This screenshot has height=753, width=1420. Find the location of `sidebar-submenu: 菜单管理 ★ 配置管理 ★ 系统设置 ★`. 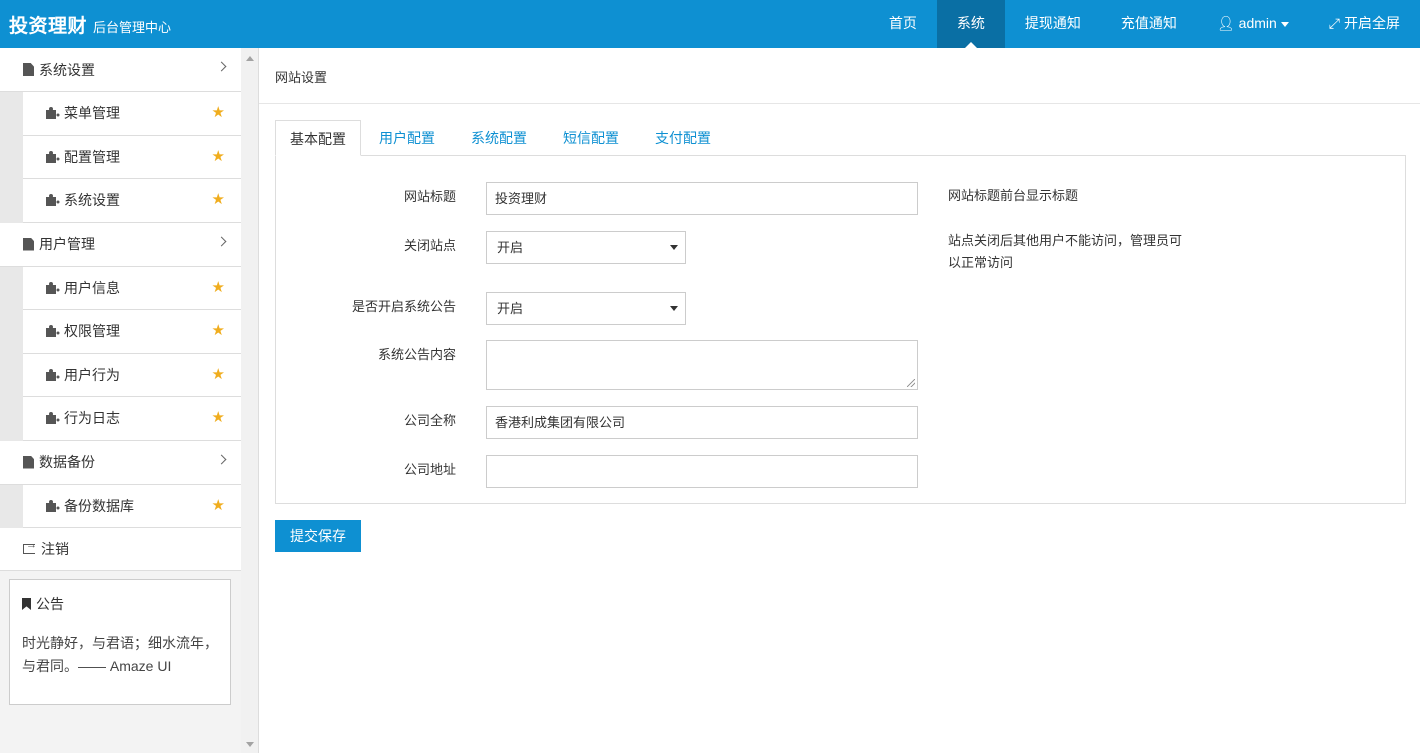

sidebar-submenu: 菜单管理 ★ 配置管理 ★ 系统设置 ★ is located at coordinates (120, 157).